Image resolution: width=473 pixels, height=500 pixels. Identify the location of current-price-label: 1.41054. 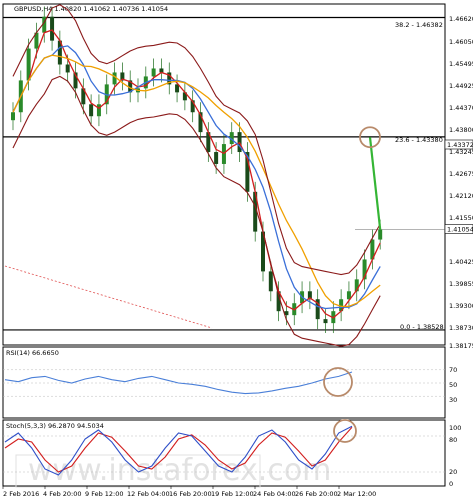
(460, 230).